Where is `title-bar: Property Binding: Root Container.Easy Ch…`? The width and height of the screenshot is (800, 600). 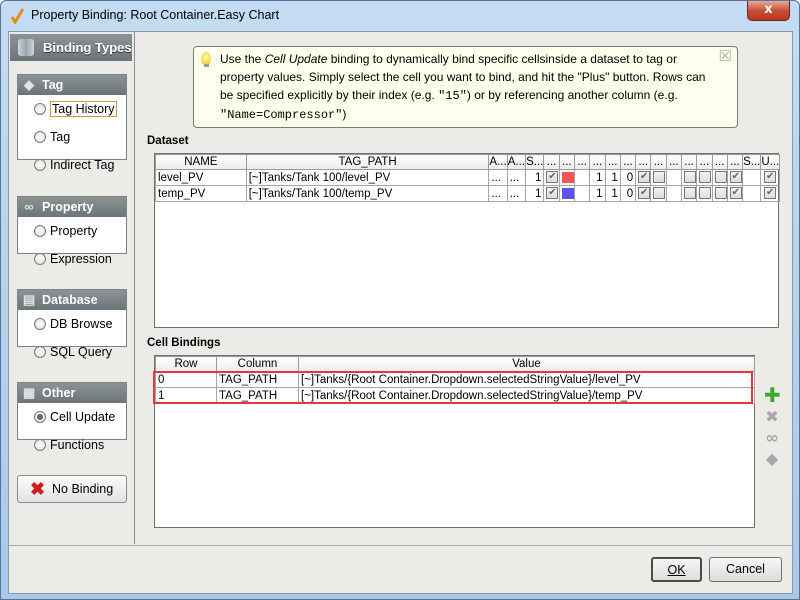
title-bar: Property Binding: Root Container.Easy Ch… is located at coordinates (400, 16).